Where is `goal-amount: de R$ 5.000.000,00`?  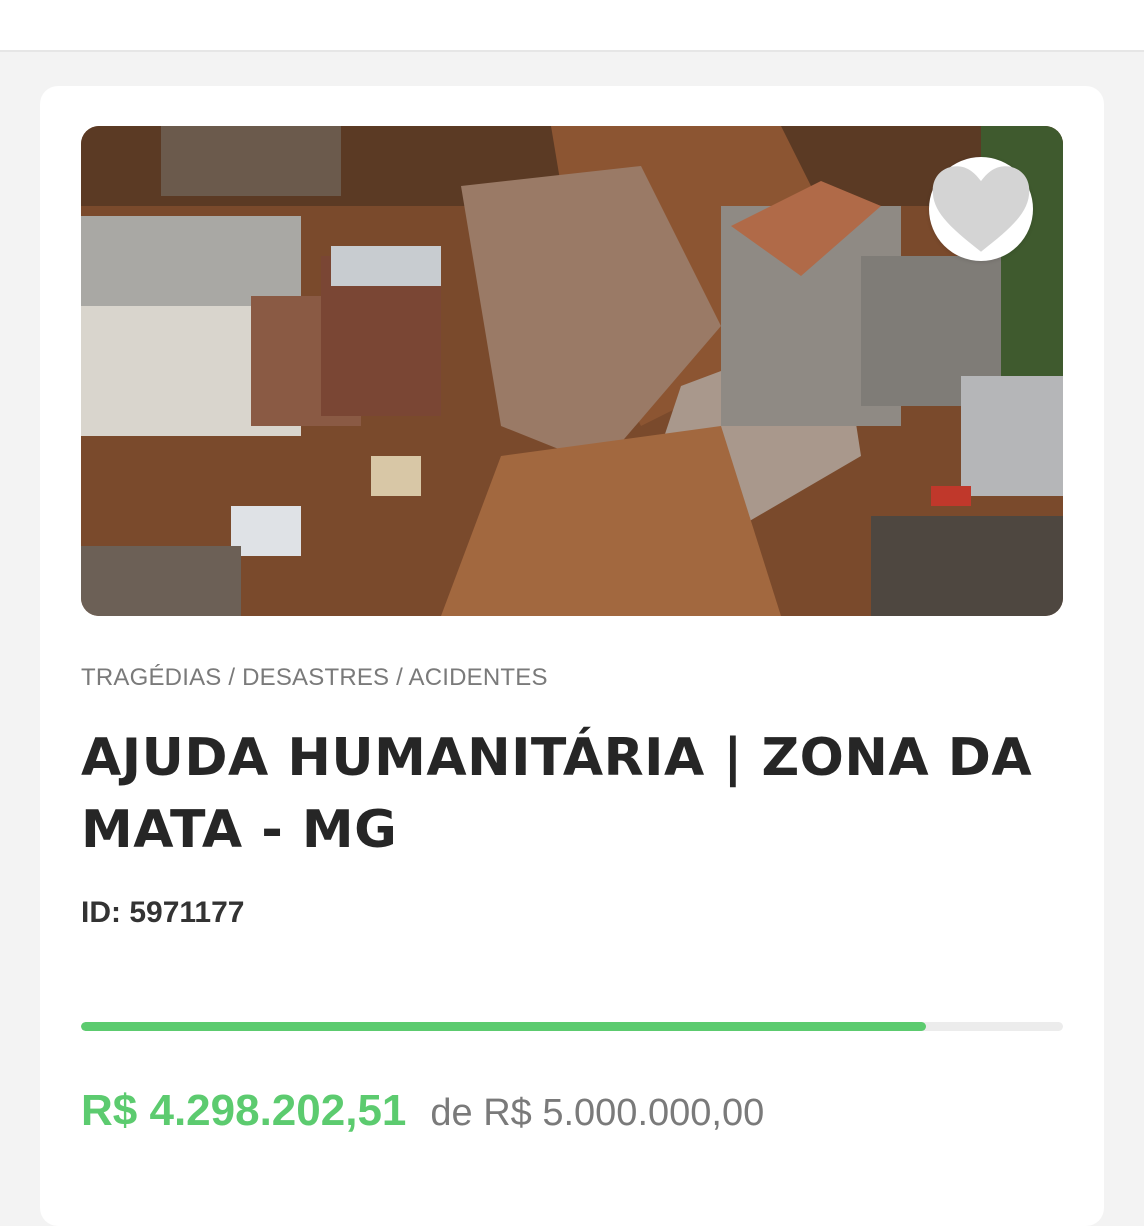
goal-amount: de R$ 5.000.000,00 is located at coordinates (597, 1113).